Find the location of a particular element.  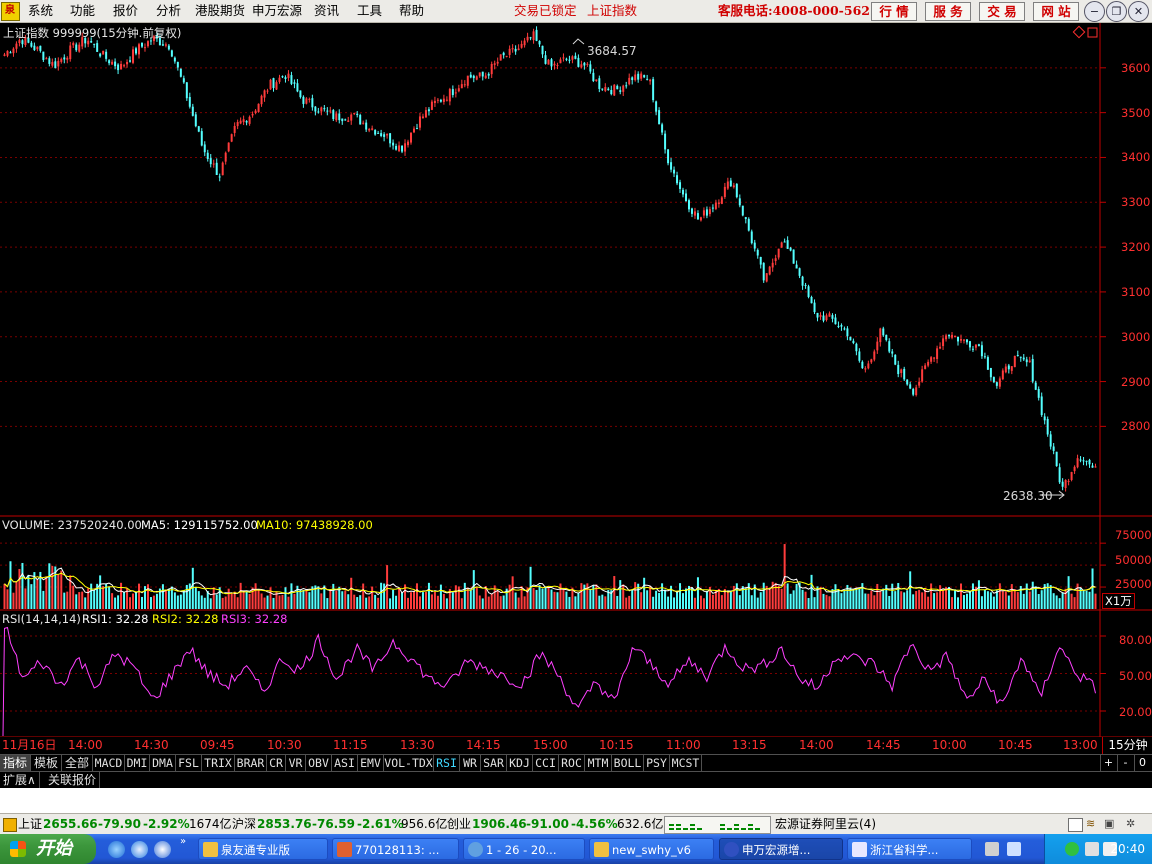

website-button: 网 站 is located at coordinates (1056, 11).